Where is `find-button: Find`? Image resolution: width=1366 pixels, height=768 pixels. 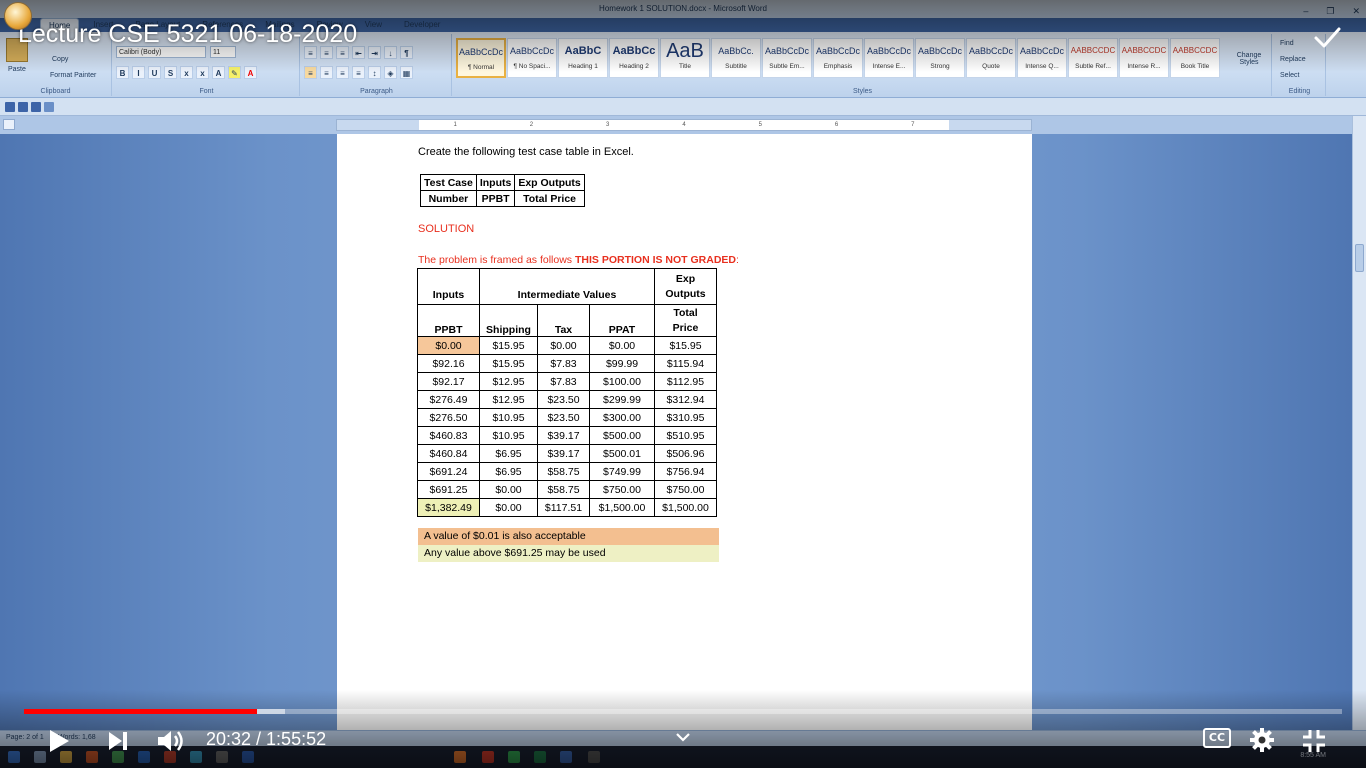
find-button: Find is located at coordinates (1287, 43).